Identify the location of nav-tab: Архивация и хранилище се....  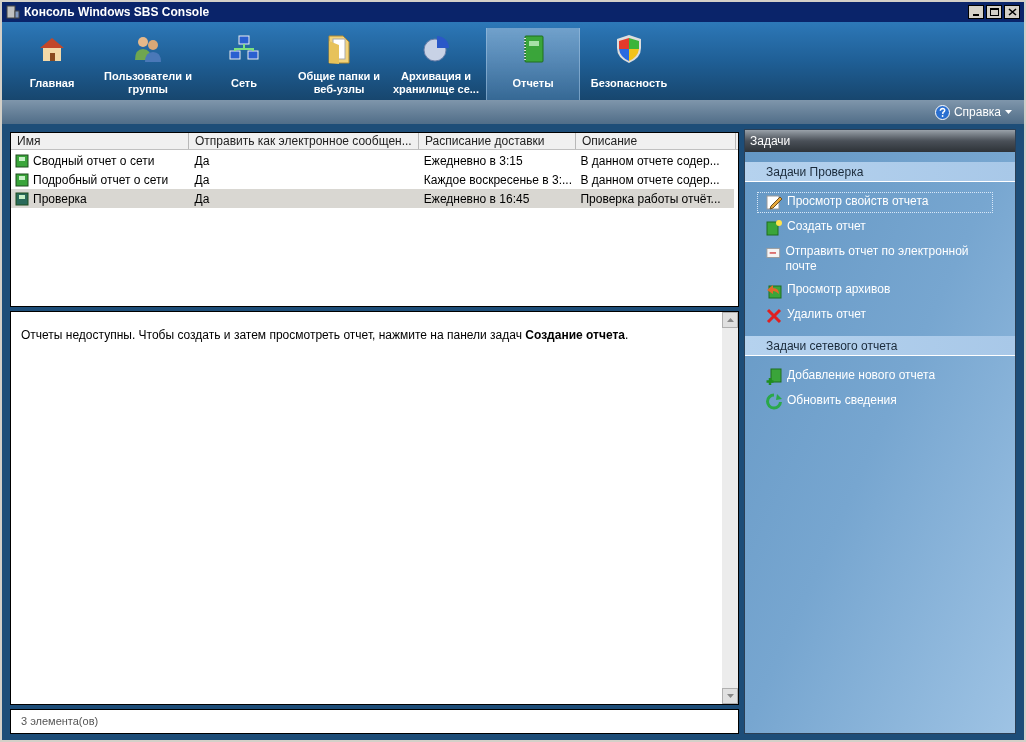
(436, 64).